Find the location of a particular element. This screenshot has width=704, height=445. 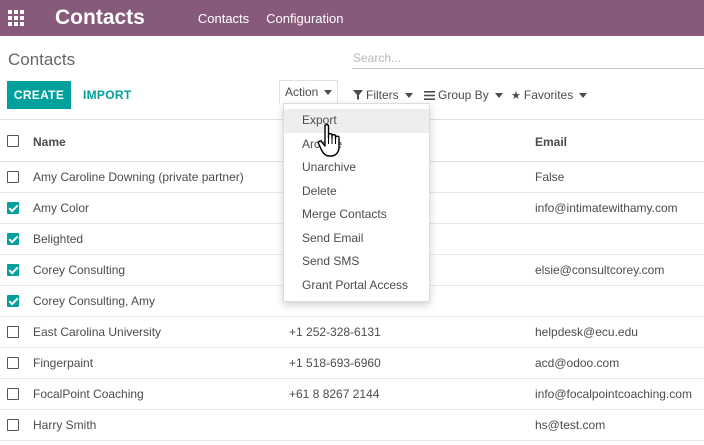

filters-label: Filters is located at coordinates (382, 95).